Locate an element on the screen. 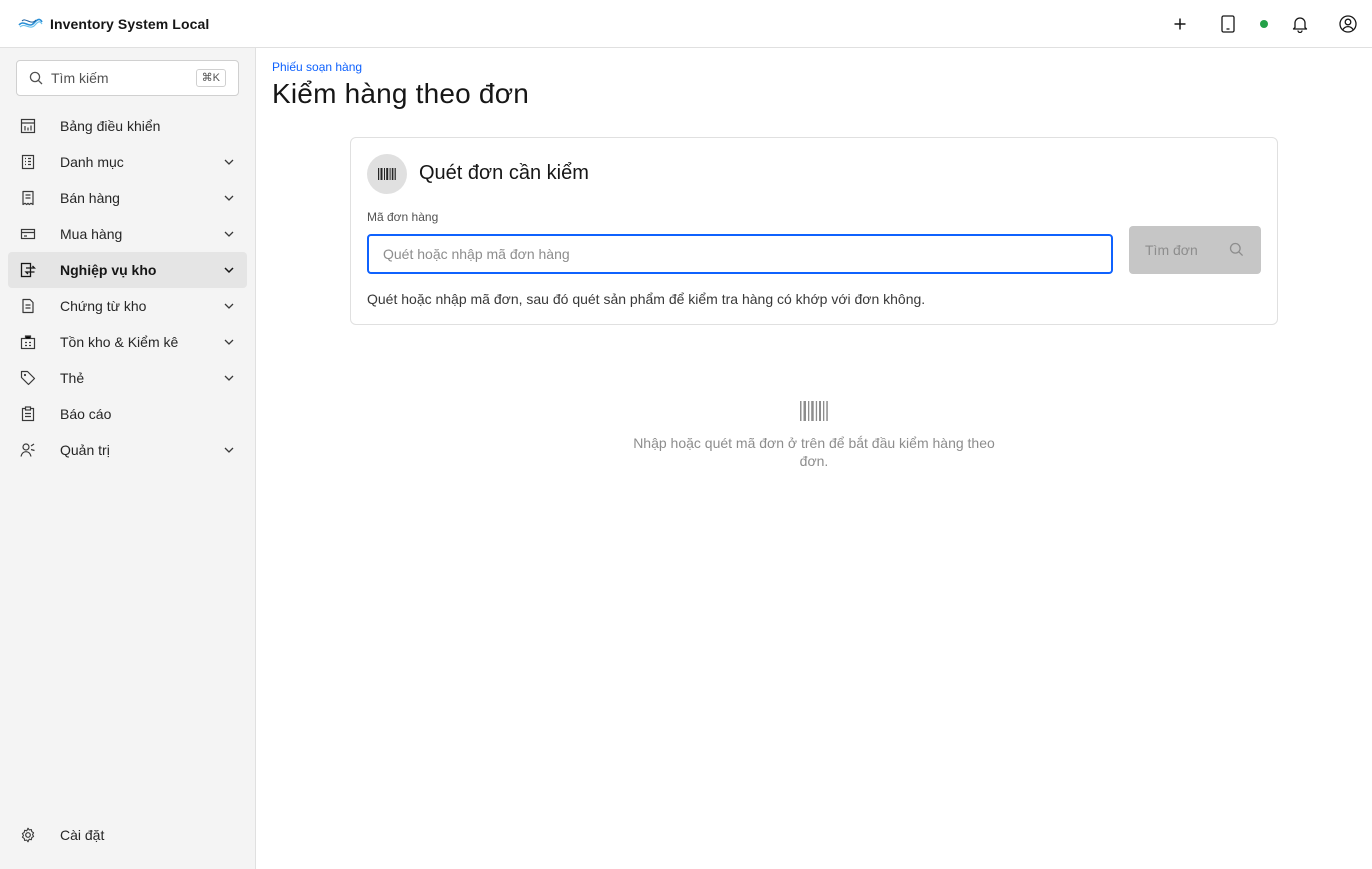  sidebar-item-label: Báo cáo is located at coordinates (86, 414).